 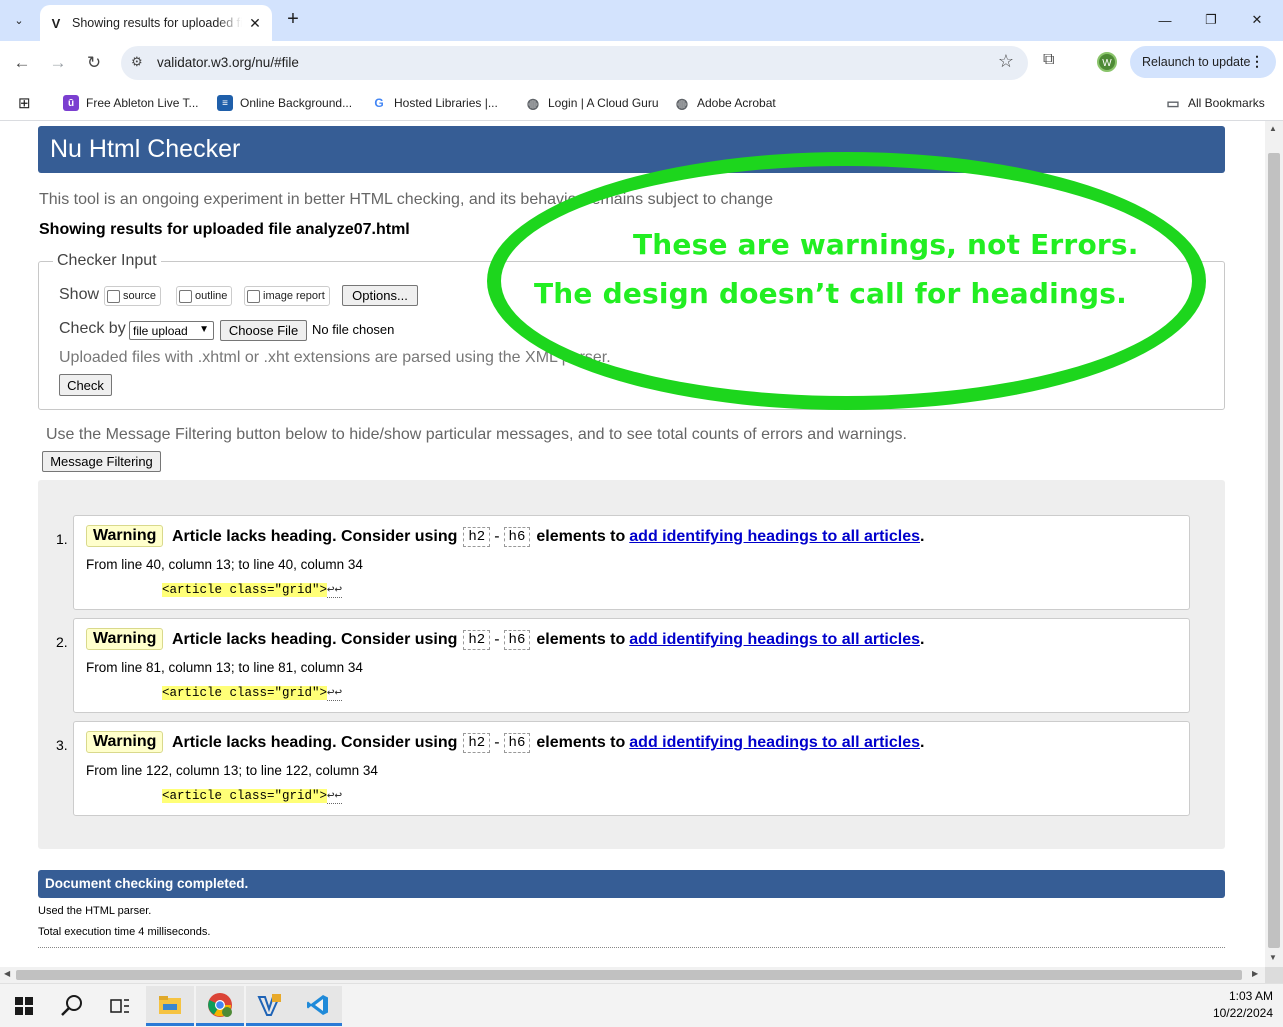 I want to click on message-filtering-button: Message Filtering, so click(x=101, y=461).